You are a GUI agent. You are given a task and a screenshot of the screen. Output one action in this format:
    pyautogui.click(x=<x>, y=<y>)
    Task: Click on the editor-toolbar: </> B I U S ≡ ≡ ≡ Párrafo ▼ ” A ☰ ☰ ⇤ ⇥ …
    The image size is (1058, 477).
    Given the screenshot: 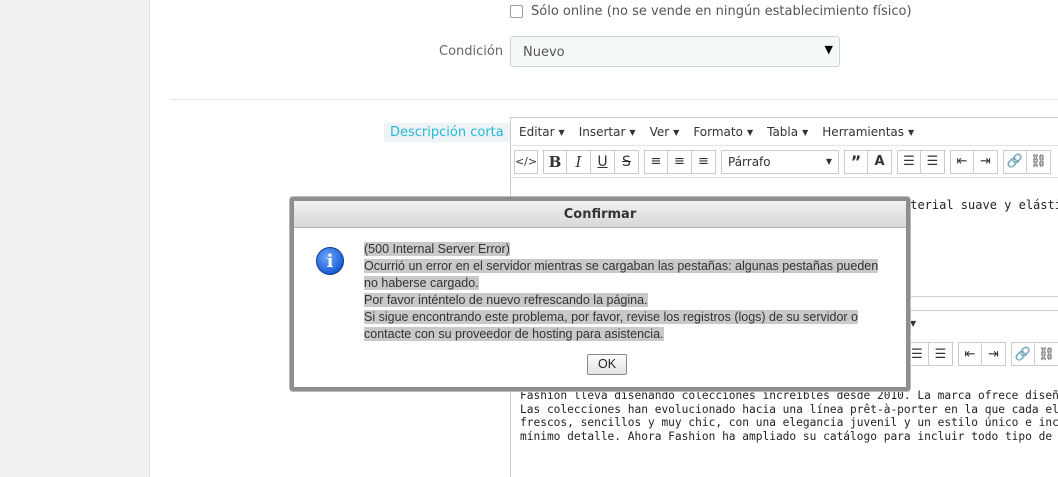 What is the action you would take?
    pyautogui.click(x=784, y=162)
    